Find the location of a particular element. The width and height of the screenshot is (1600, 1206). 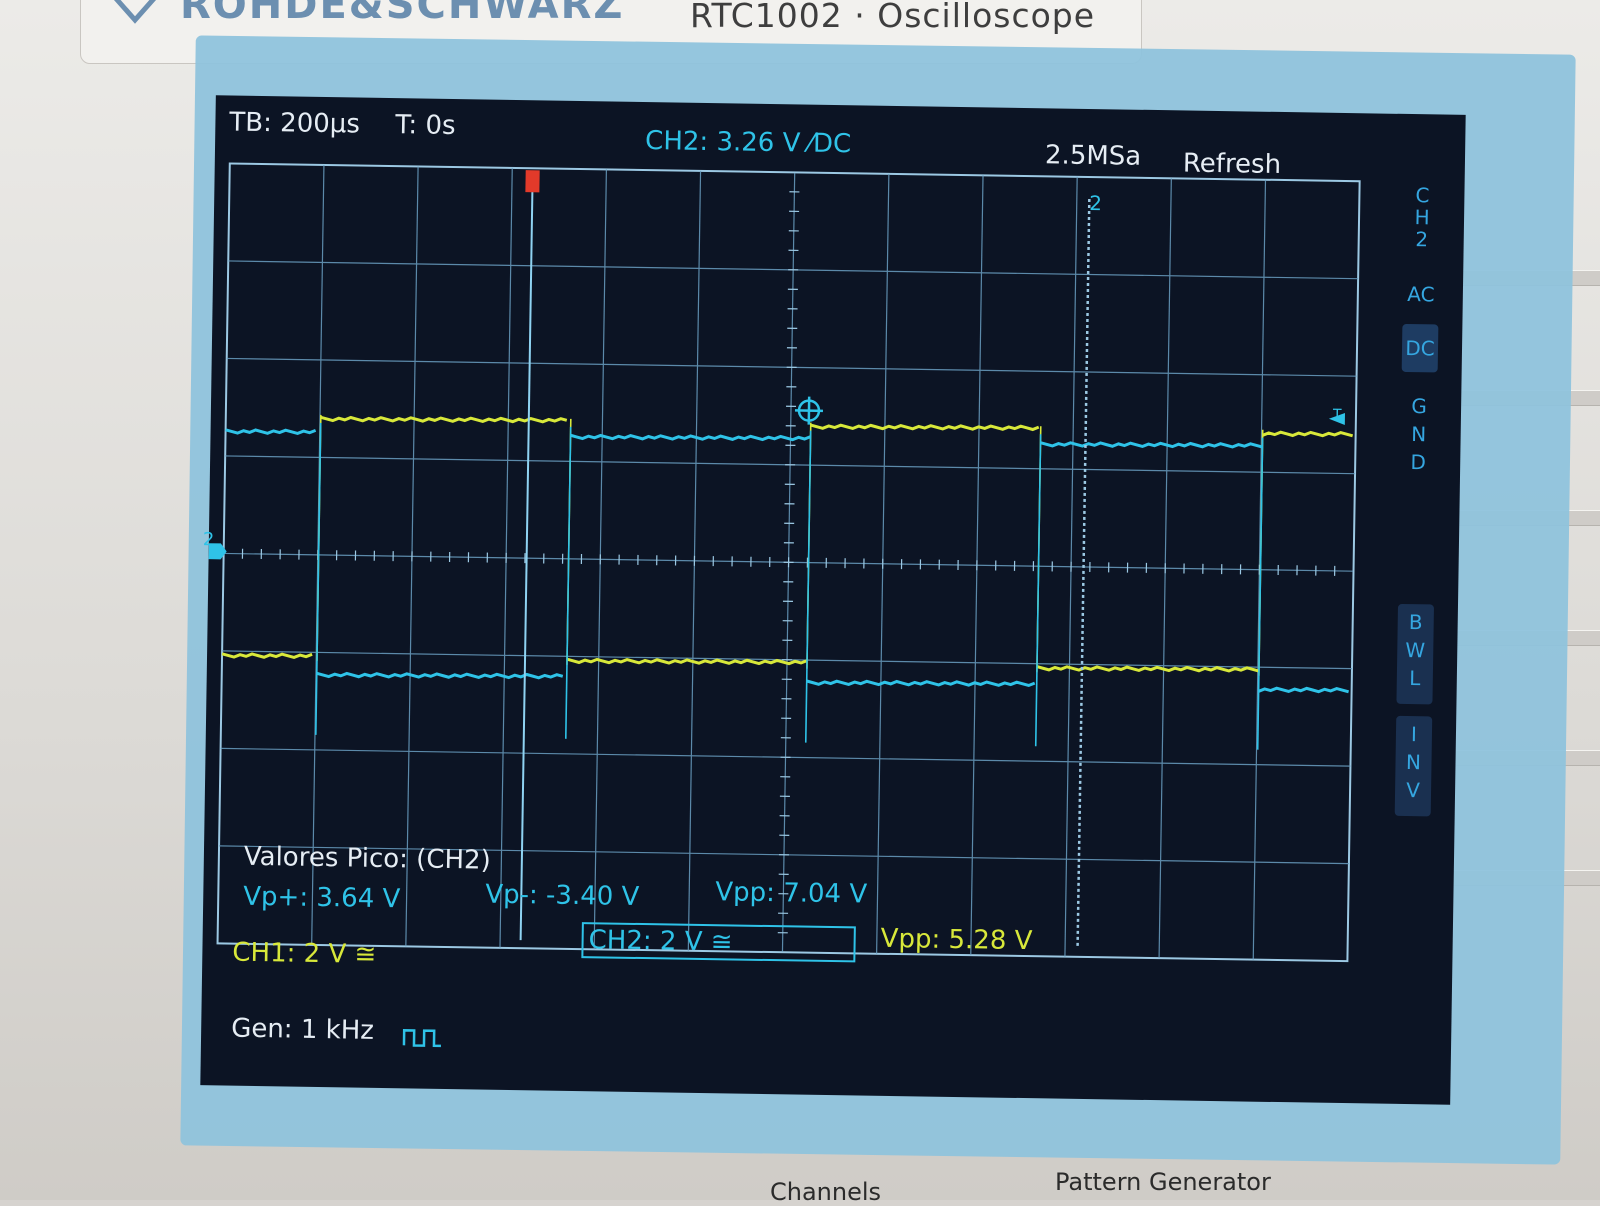

inv-button: INV is located at coordinates (1413, 762).